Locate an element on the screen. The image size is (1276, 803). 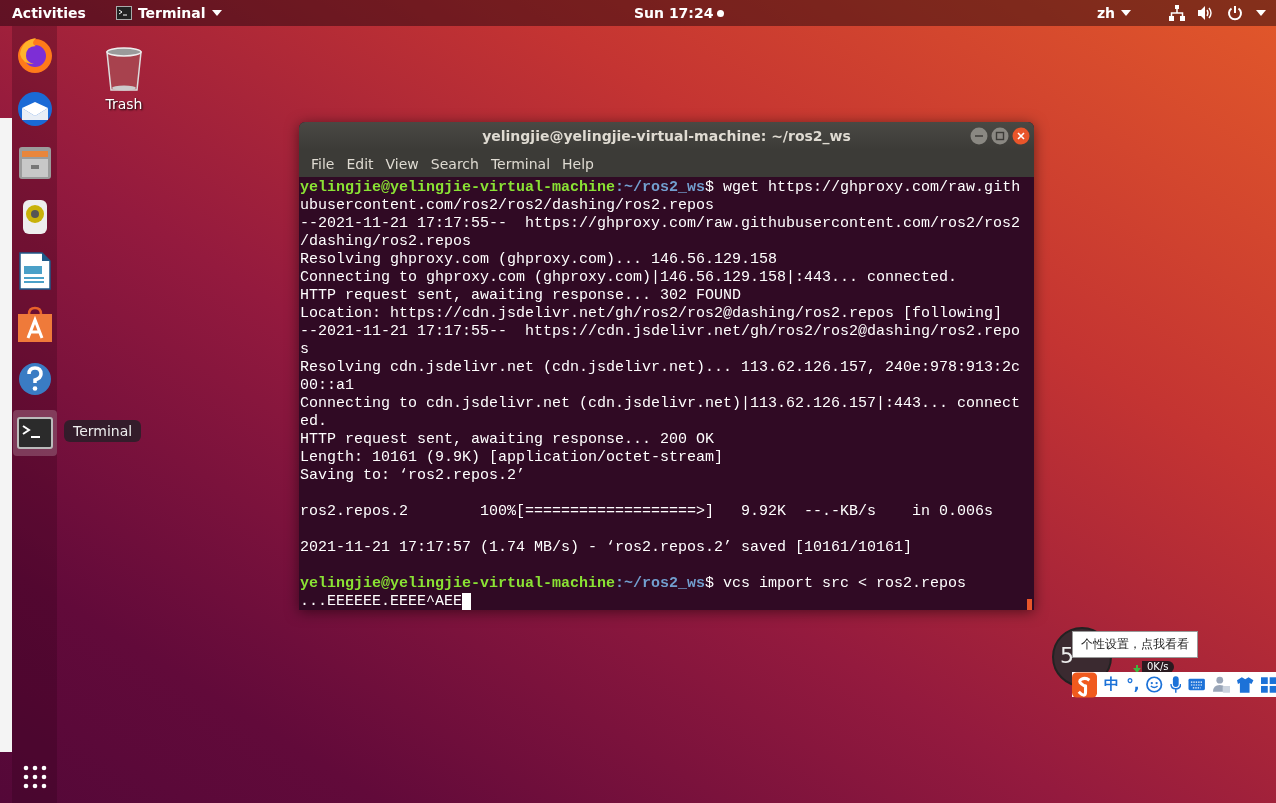
keyboard-icon is located at coordinates (1197, 684).